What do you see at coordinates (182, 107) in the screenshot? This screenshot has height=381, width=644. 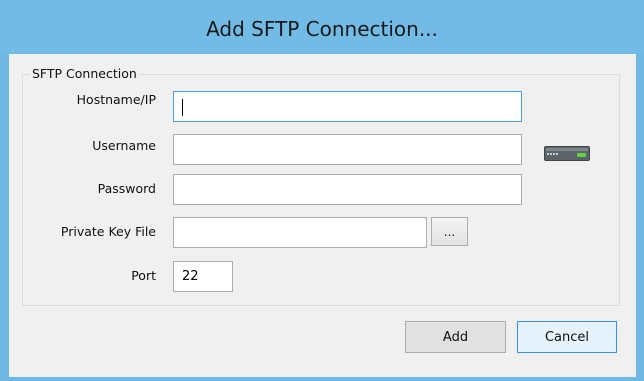 I see `text-caret` at bounding box center [182, 107].